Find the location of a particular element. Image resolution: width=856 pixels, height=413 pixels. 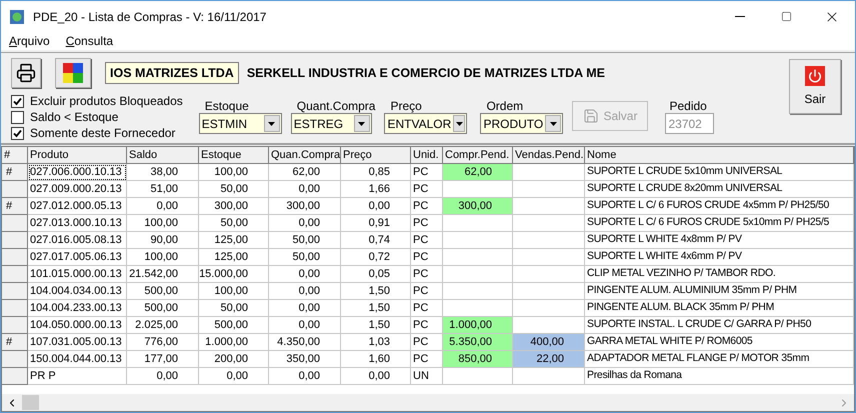

table-cell: 90,00 is located at coordinates (163, 240).